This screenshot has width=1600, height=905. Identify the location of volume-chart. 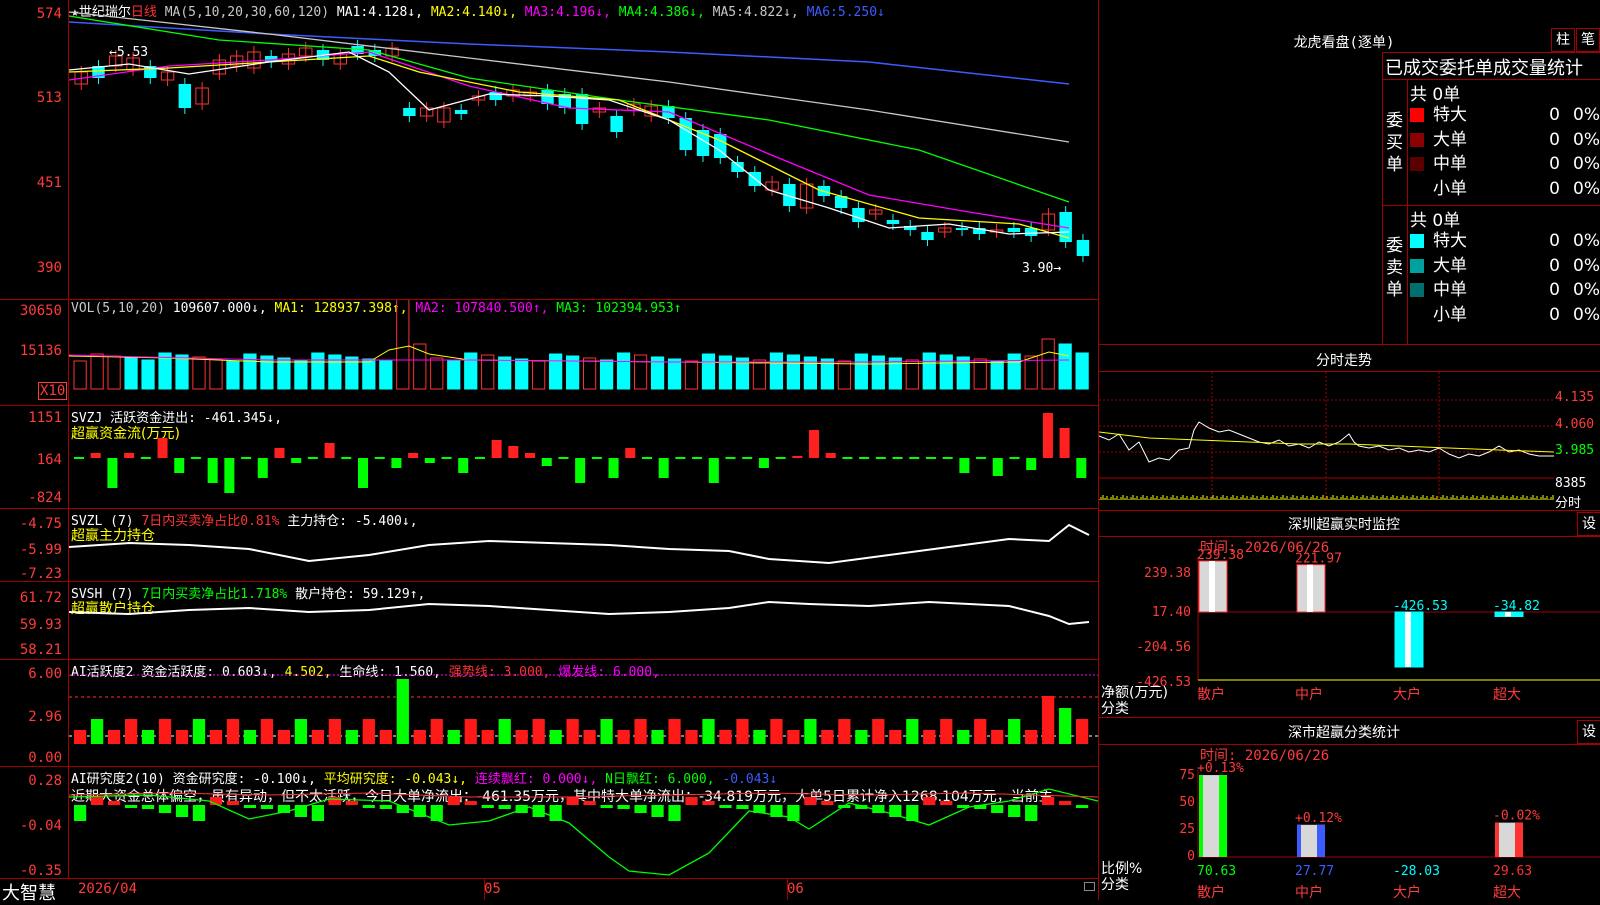
(583, 352).